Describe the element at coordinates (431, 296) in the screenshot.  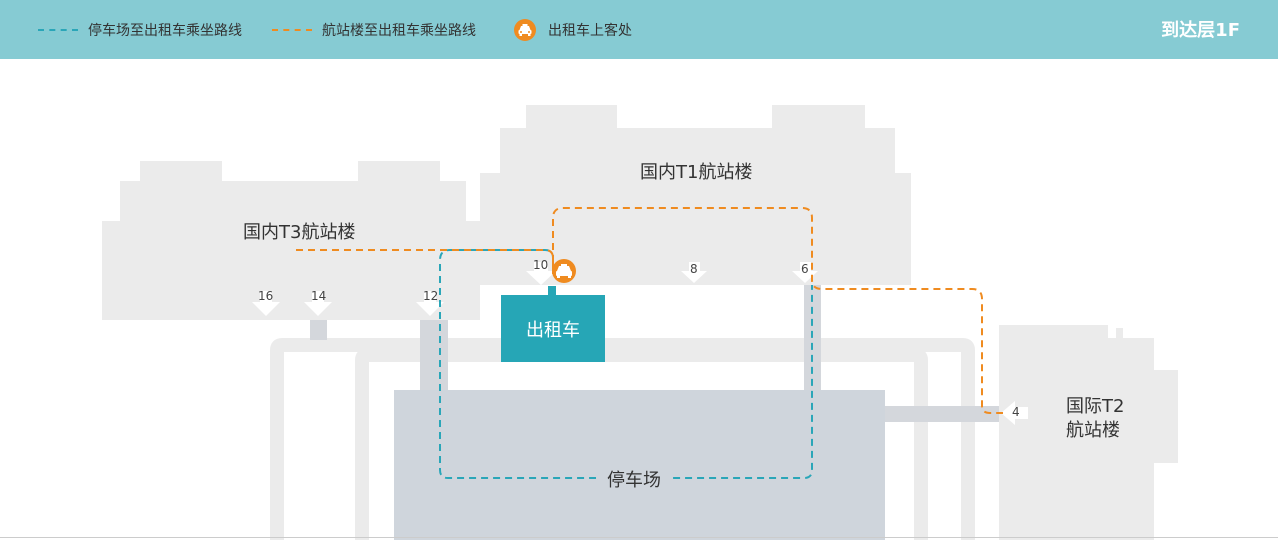
I see `gate-number-12: 12` at that location.